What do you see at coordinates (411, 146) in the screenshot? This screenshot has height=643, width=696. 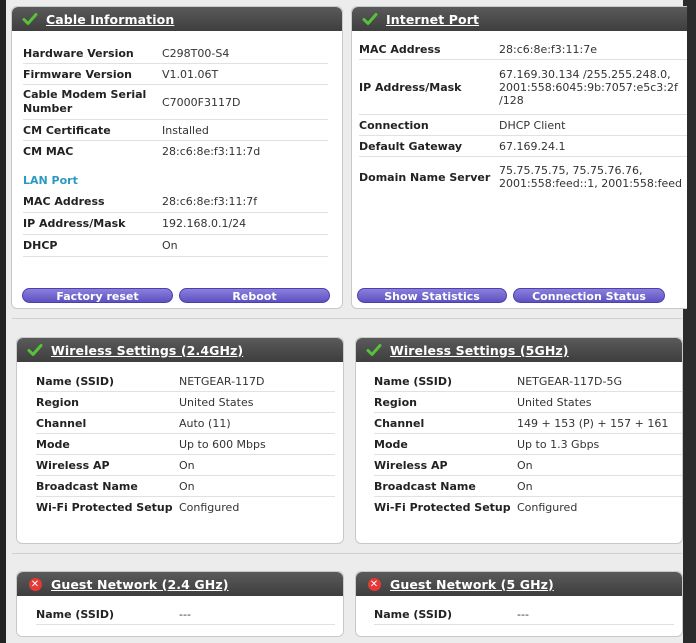 I see `row-label: Default Gateway` at bounding box center [411, 146].